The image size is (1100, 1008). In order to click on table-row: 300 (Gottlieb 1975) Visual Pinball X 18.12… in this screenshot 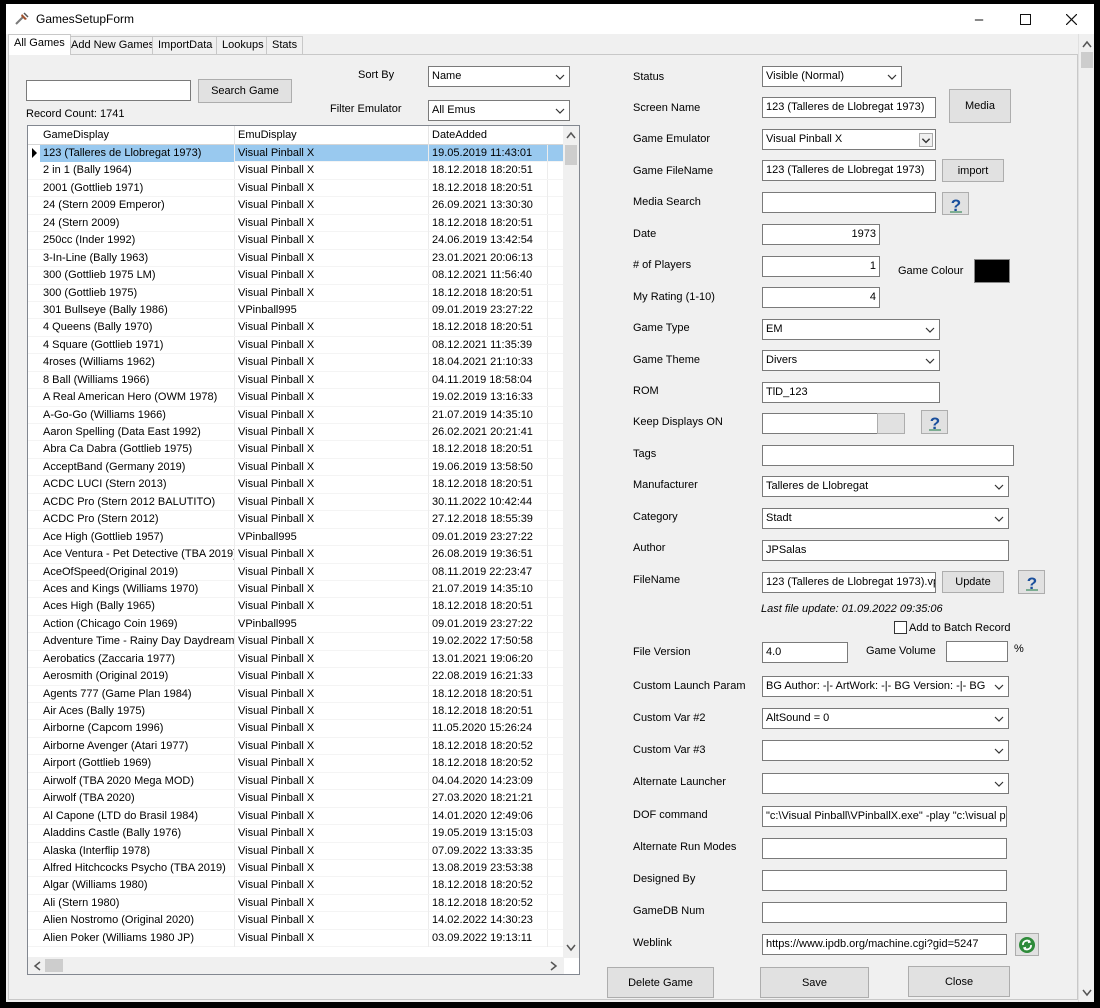, I will do `click(296, 293)`.